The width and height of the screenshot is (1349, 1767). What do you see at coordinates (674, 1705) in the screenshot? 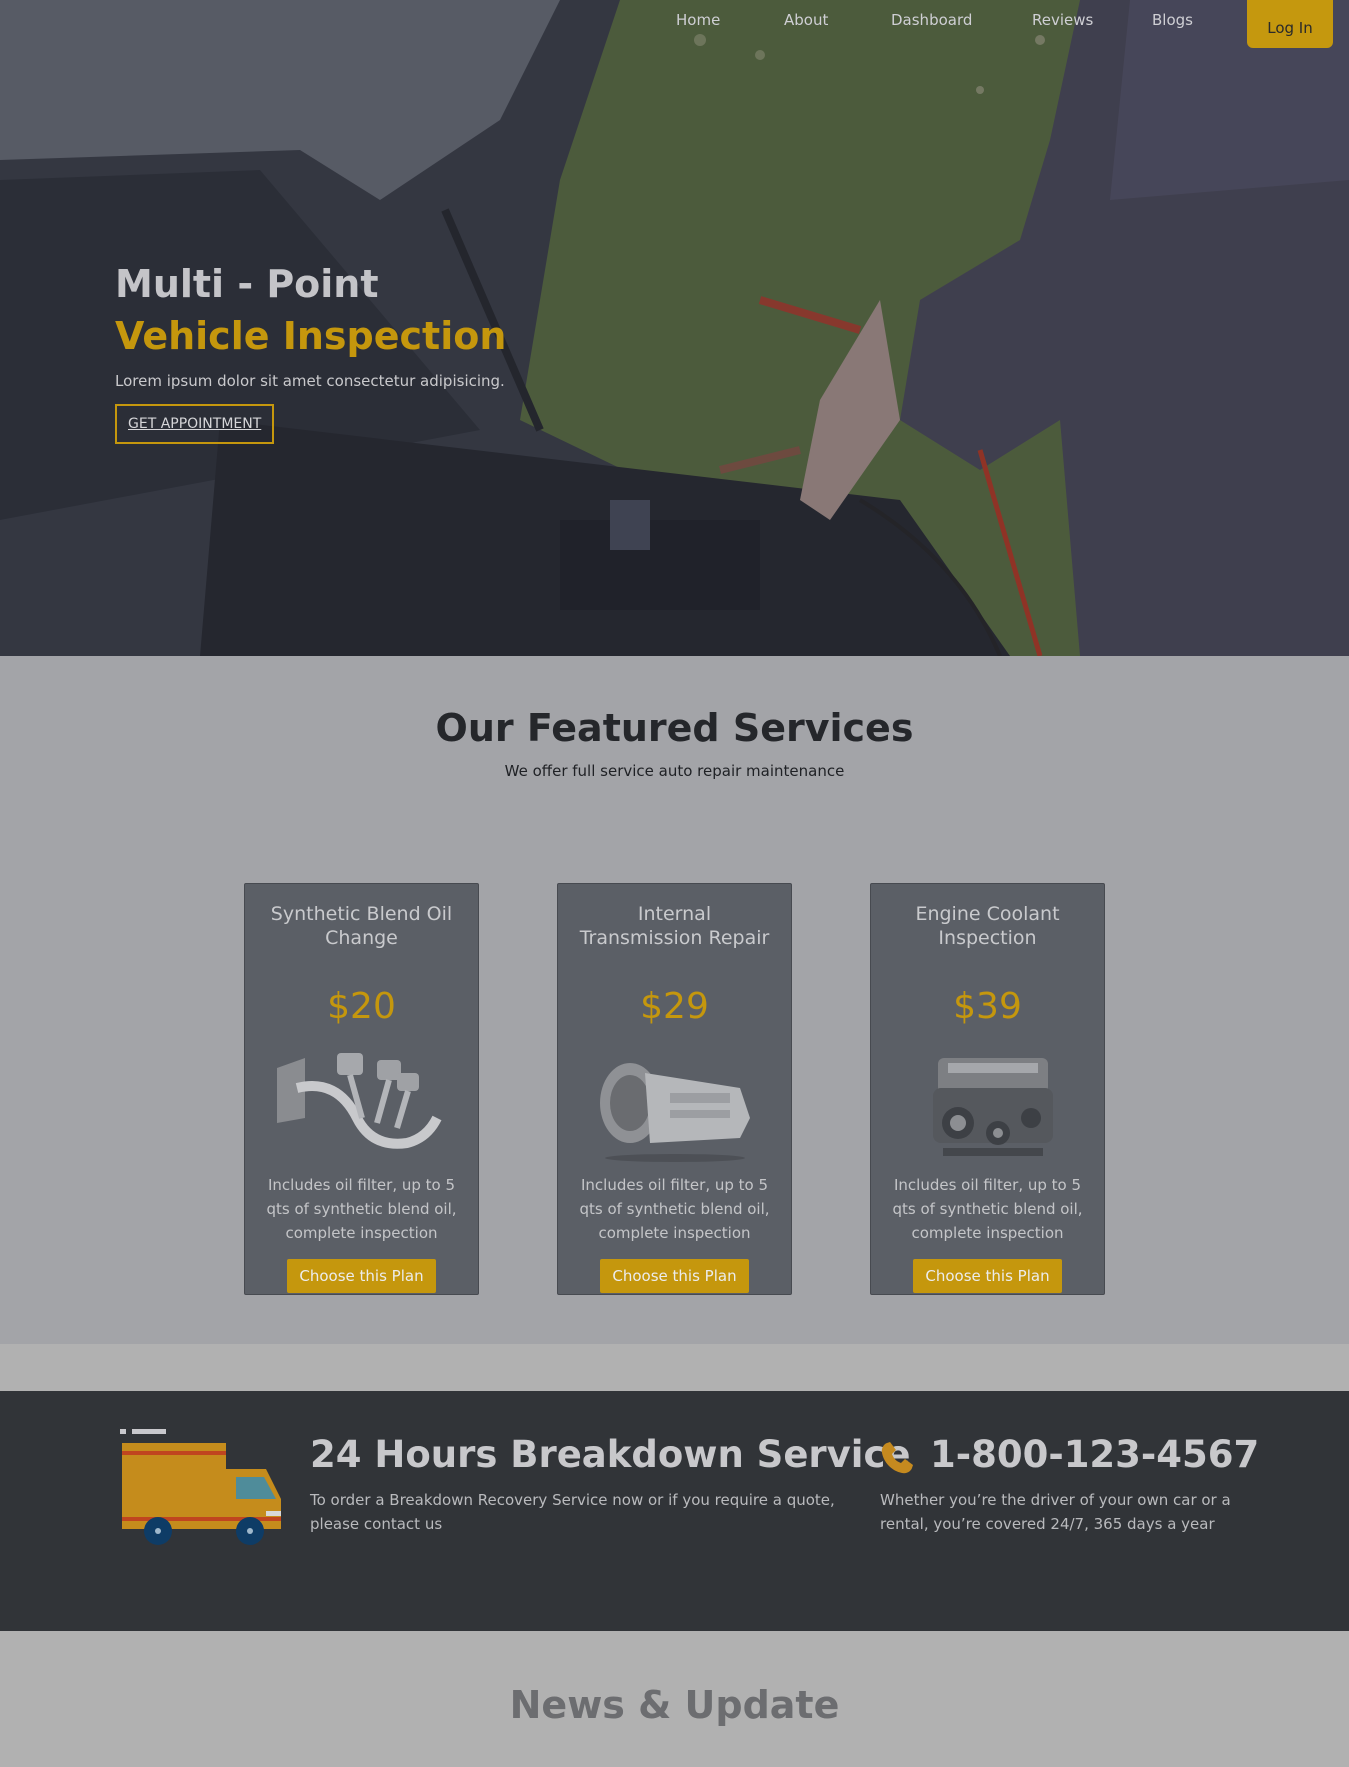
I see `news-title: News & Update` at bounding box center [674, 1705].